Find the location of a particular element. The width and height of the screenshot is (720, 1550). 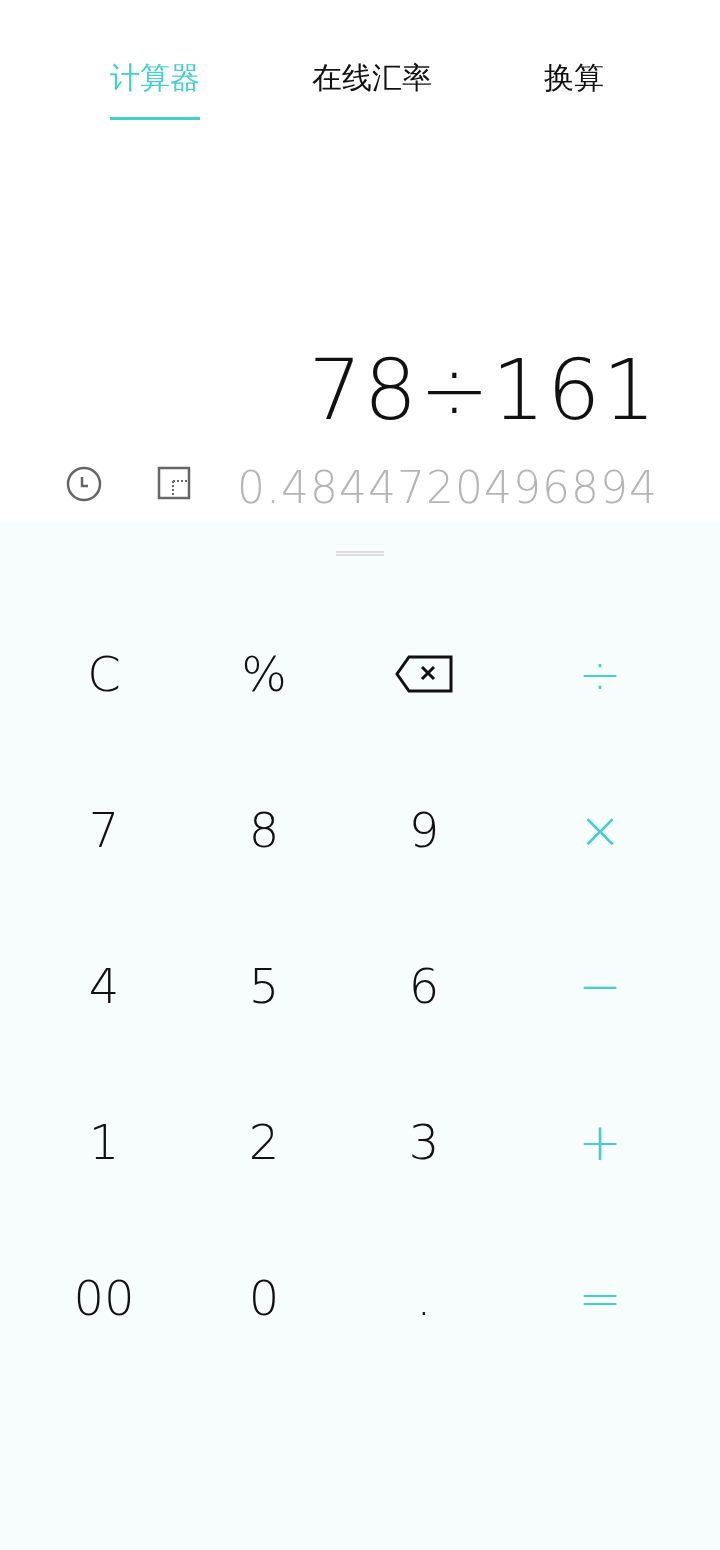

calculator-key: 9 is located at coordinates (424, 830).